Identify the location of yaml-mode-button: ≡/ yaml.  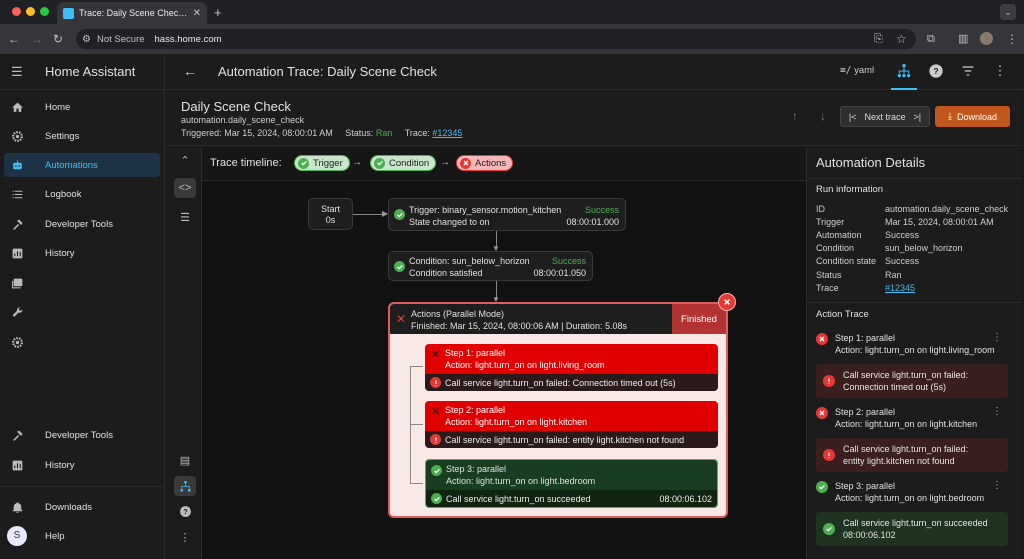
(857, 70).